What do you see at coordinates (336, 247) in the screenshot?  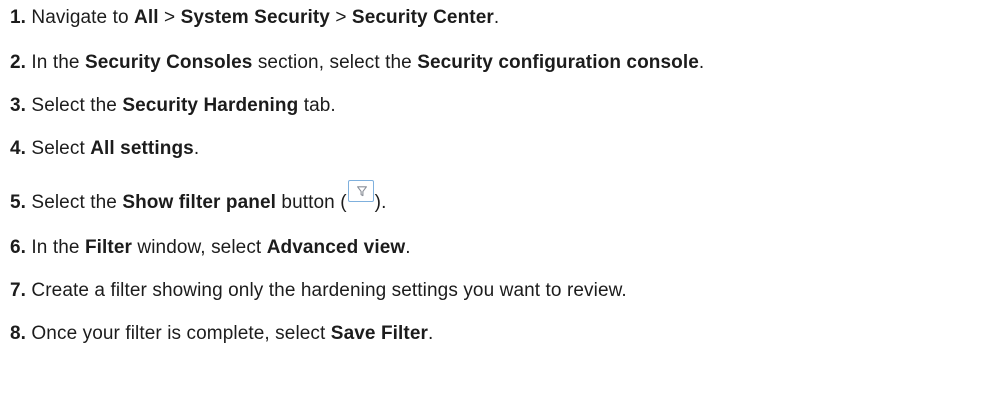 I see `step-bold-text: Advanced view` at bounding box center [336, 247].